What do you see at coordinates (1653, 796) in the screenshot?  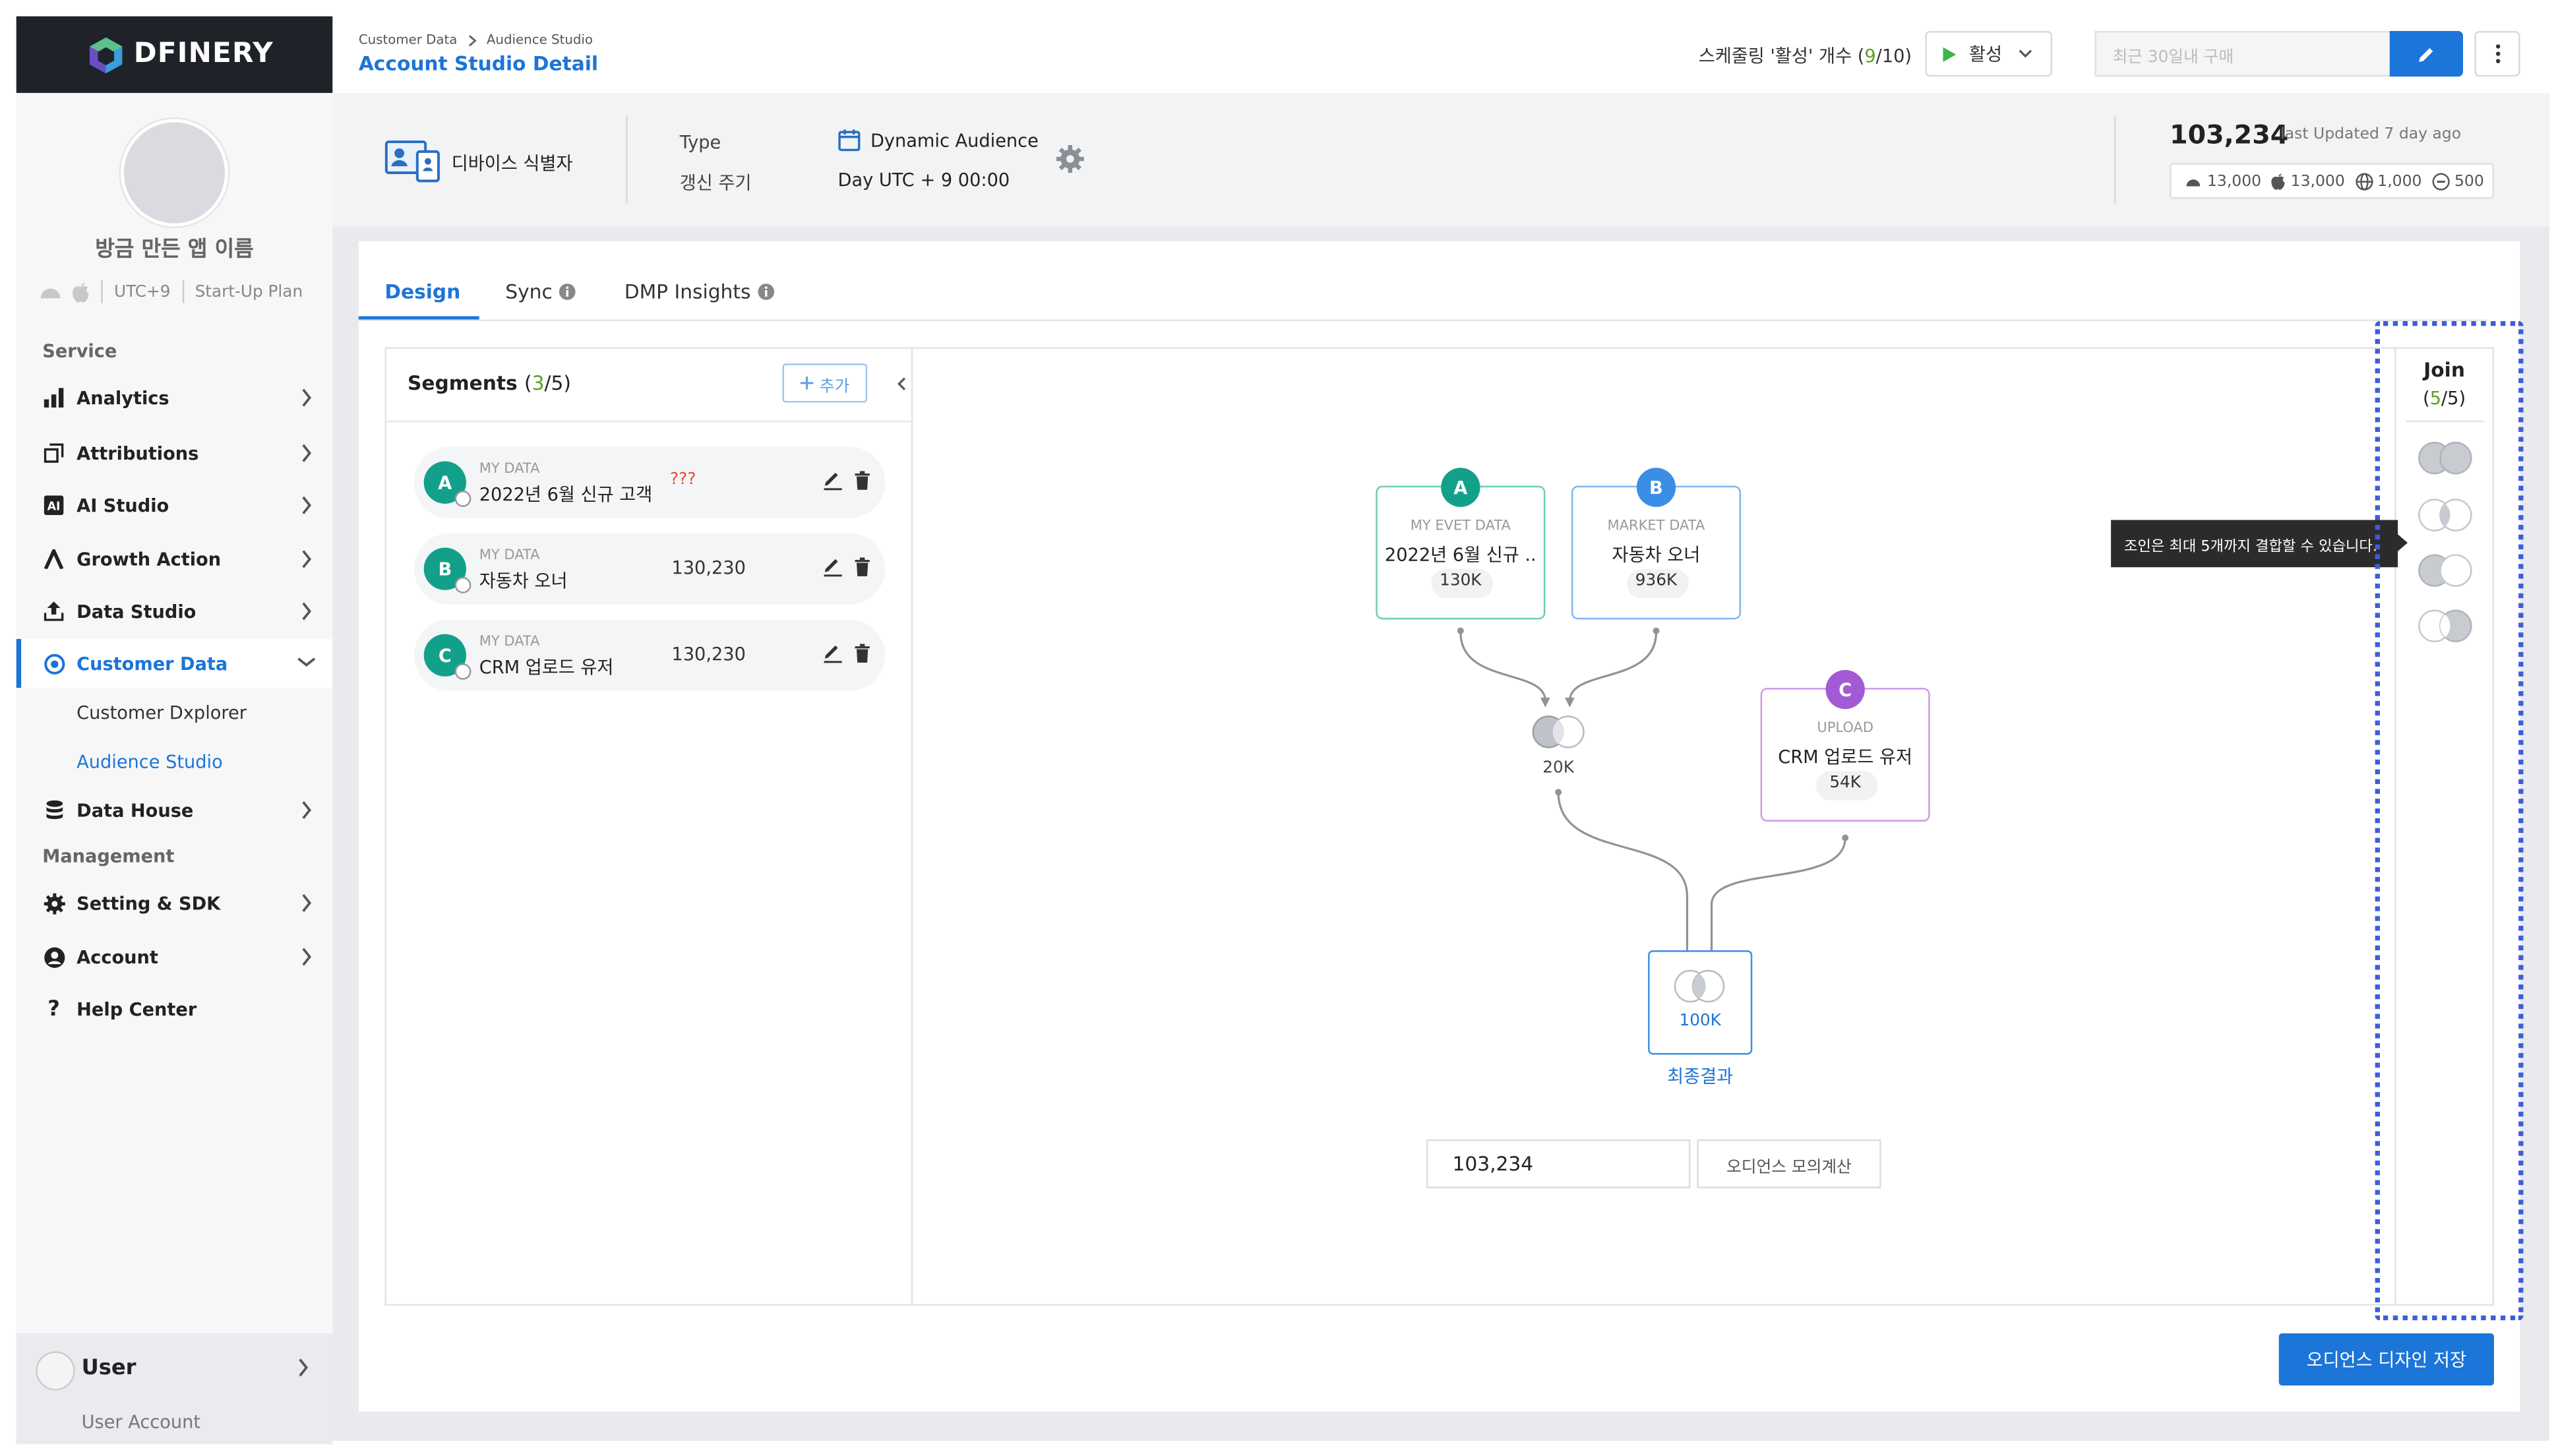 I see `flow-connectors` at bounding box center [1653, 796].